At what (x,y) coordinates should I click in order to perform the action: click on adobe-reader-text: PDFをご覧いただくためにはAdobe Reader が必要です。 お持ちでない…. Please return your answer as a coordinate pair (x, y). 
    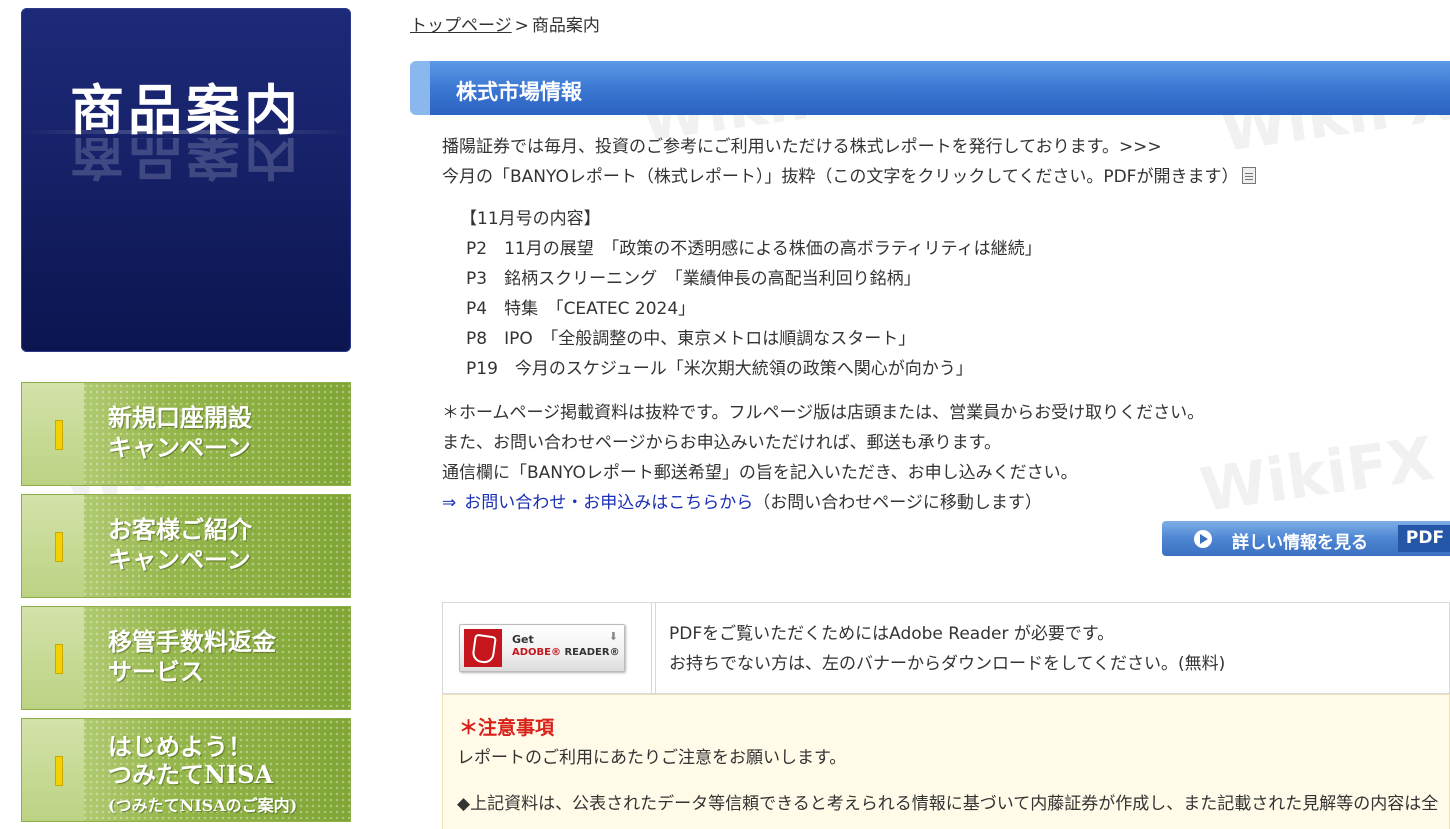
    Looking at the image, I should click on (947, 649).